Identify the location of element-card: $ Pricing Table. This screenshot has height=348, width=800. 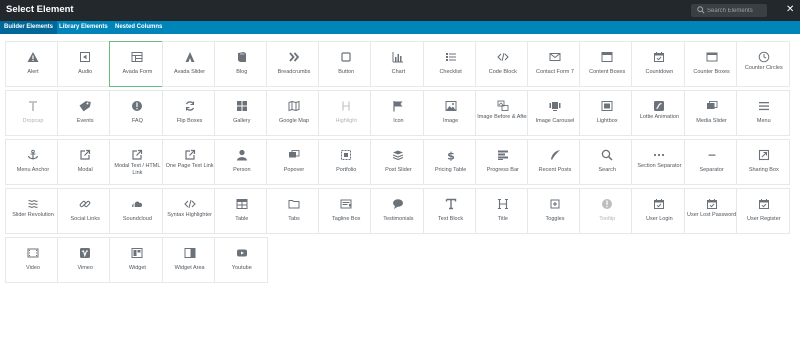
(449, 162).